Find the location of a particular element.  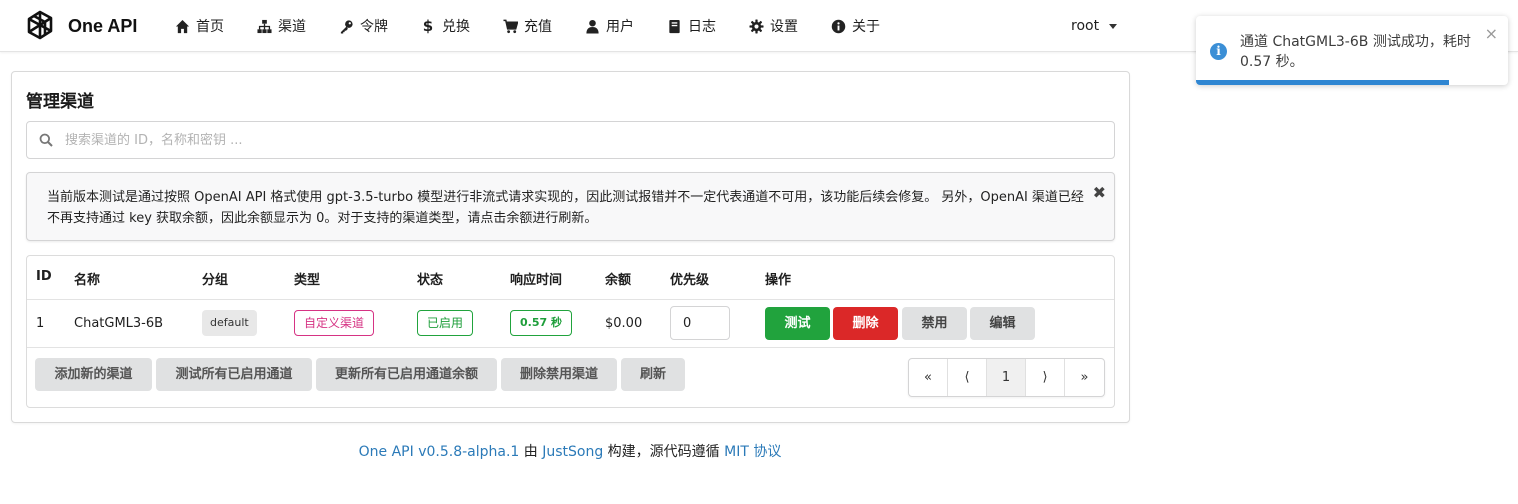

author-link: JustSong is located at coordinates (572, 452).